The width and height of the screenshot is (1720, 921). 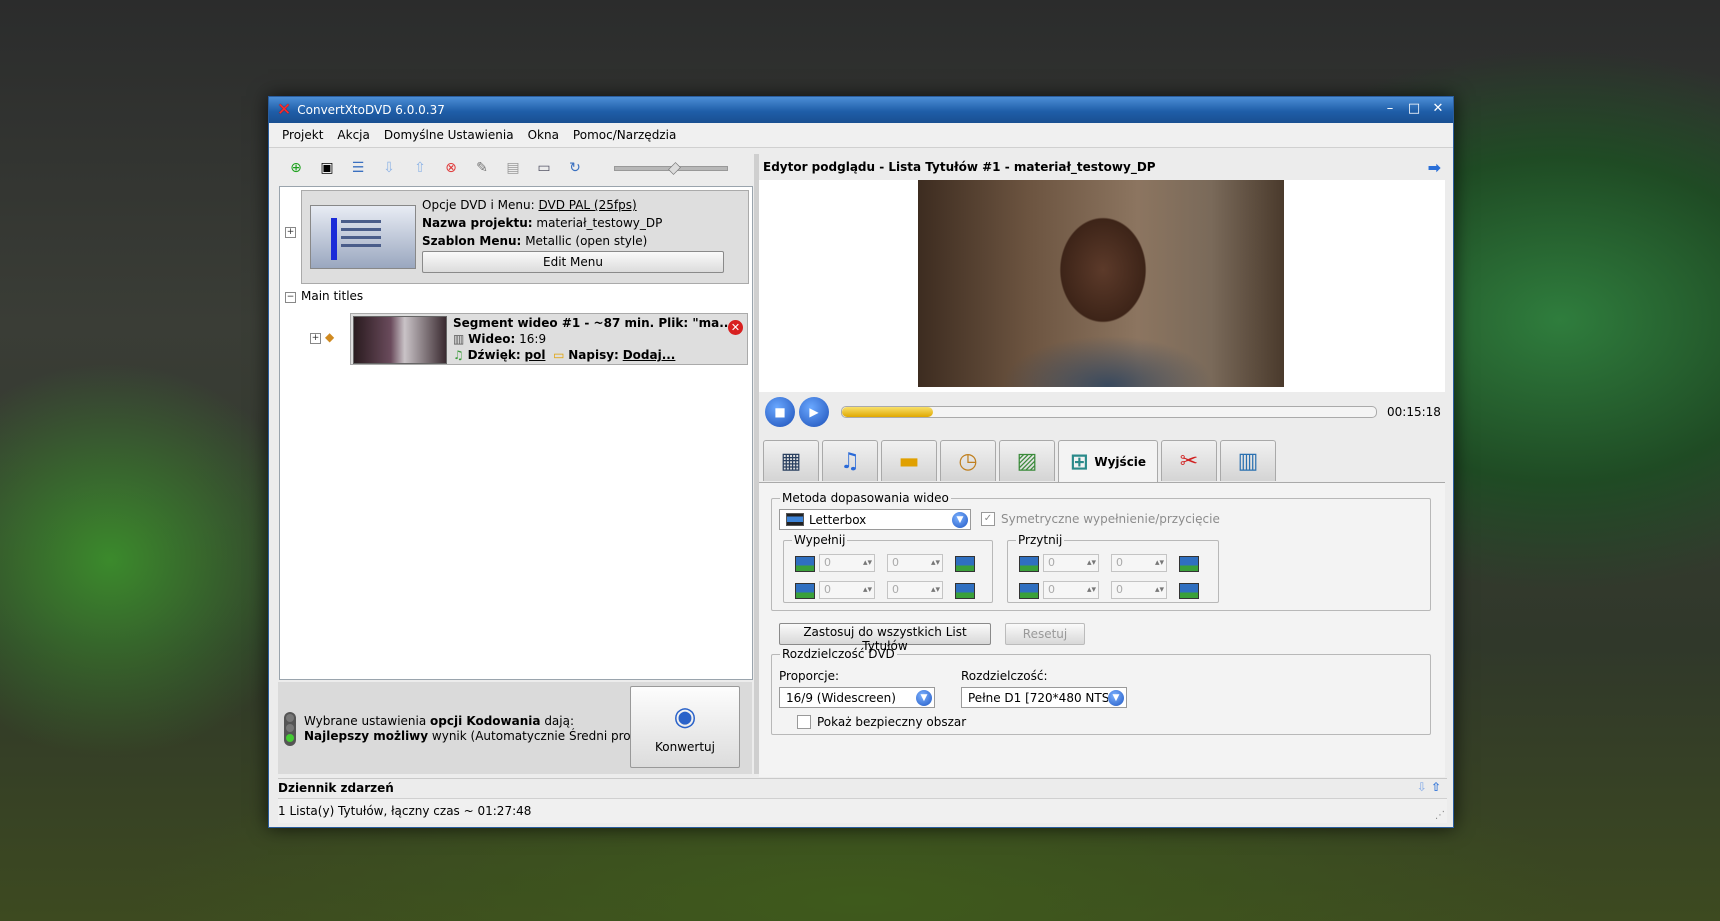 What do you see at coordinates (451, 168) in the screenshot?
I see `delete-icon: ⊗` at bounding box center [451, 168].